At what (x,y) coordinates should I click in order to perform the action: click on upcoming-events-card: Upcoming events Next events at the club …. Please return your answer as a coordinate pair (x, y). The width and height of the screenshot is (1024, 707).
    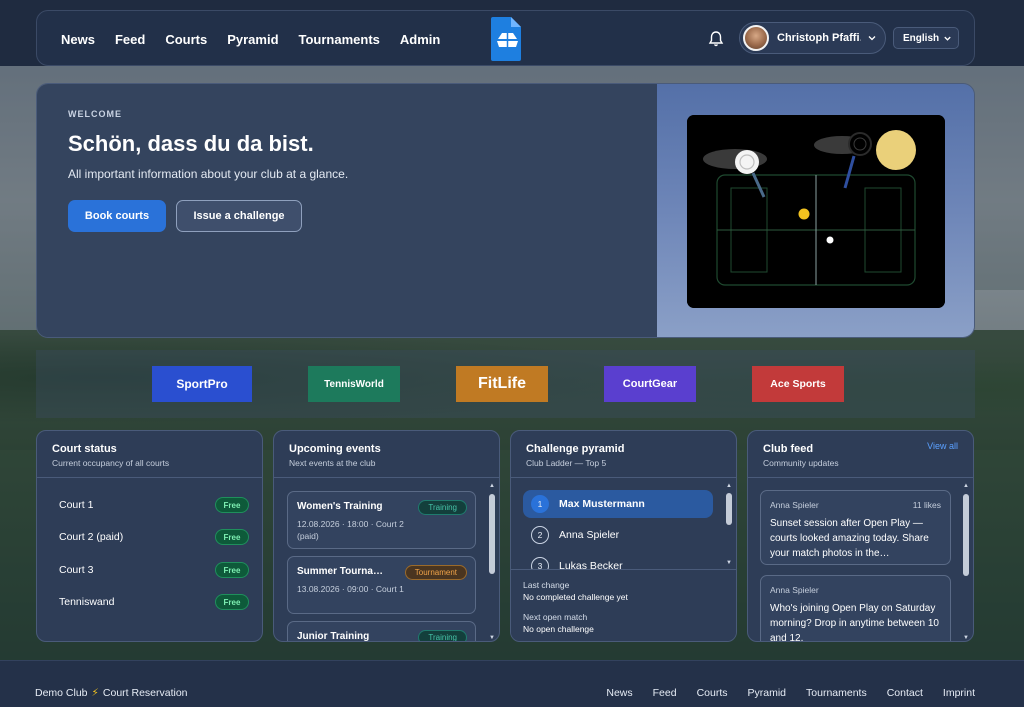
    Looking at the image, I should click on (386, 536).